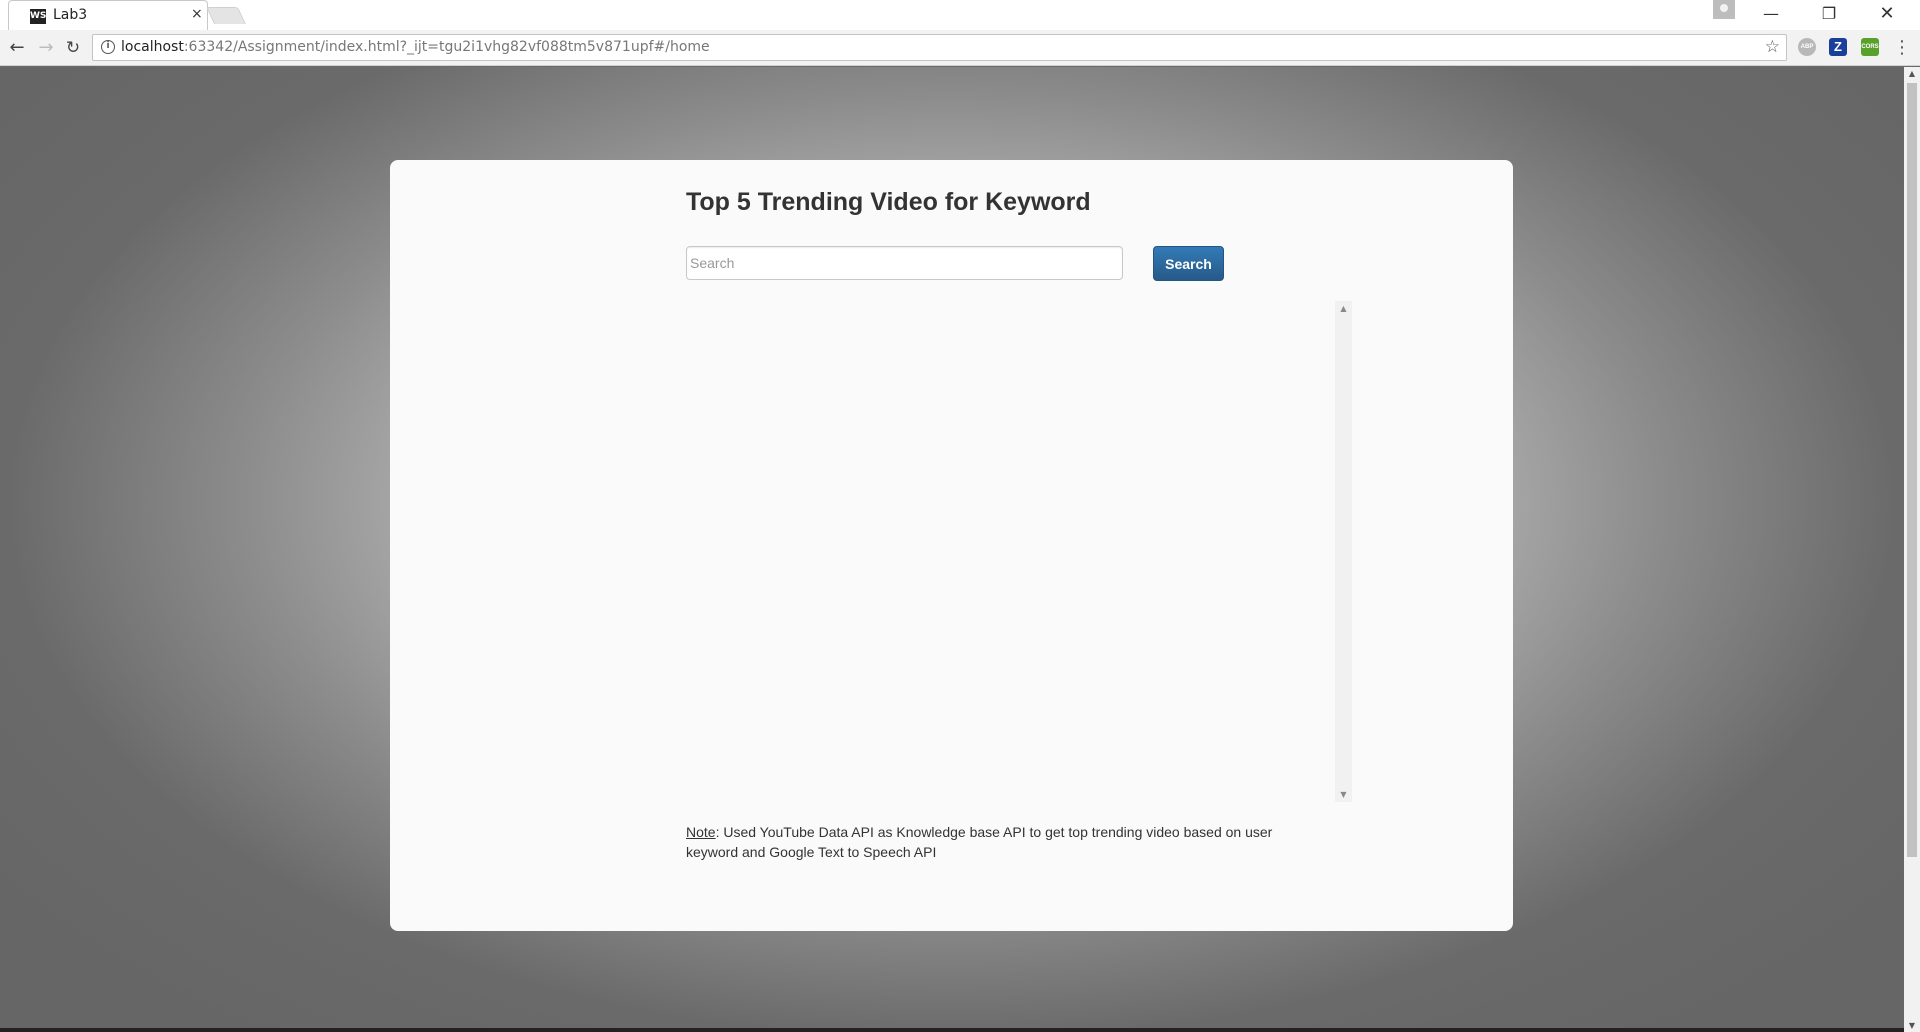 This screenshot has height=1032, width=1920. I want to click on scroll-down-arrow-icon: ▼, so click(1343, 794).